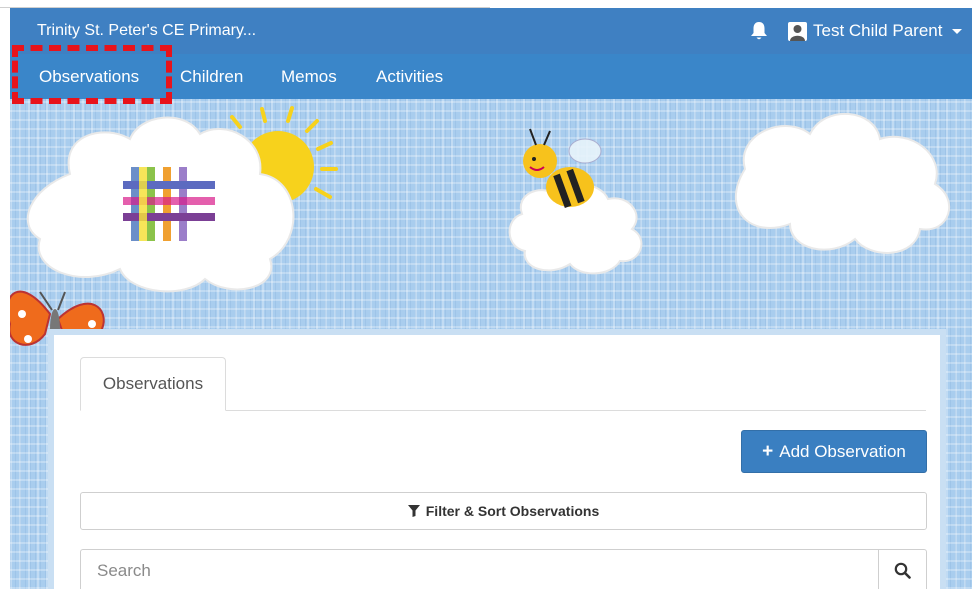  I want to click on add-observation-button: + Add Observation, so click(834, 451).